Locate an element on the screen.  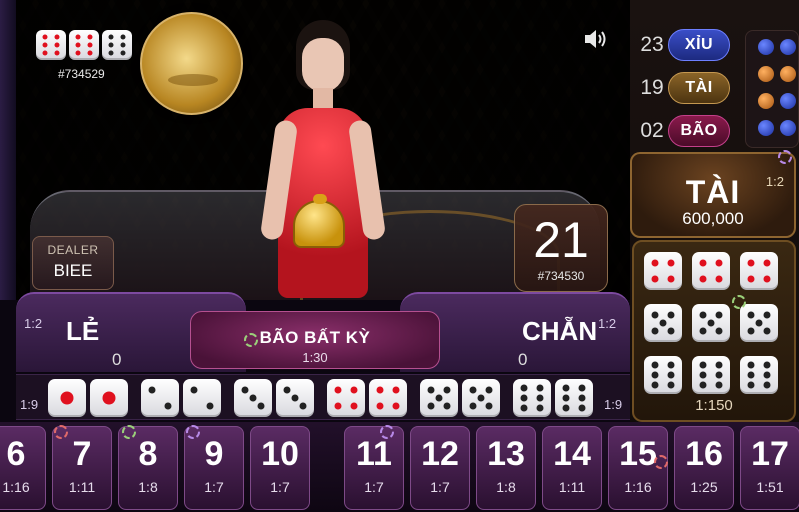
stat-row-tai: 19 TÀI is located at coordinates (686, 88).